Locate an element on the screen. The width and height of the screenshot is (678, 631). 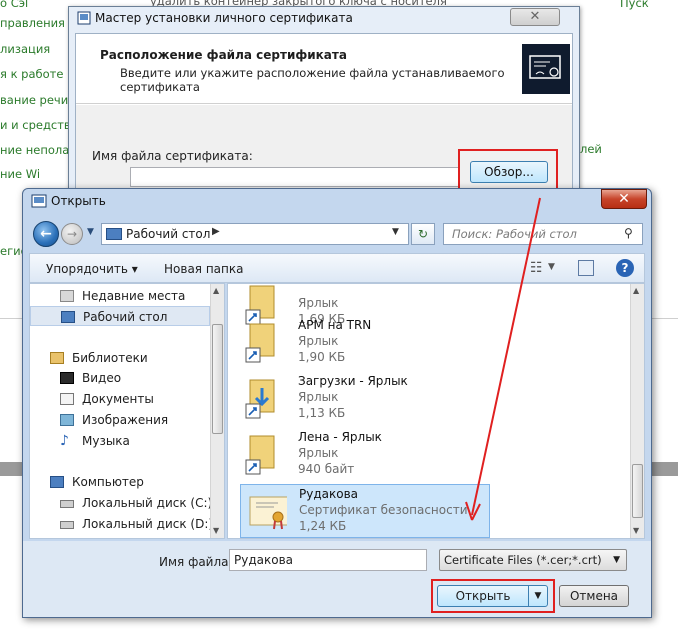
cancel-button: Отмена is located at coordinates (594, 596).